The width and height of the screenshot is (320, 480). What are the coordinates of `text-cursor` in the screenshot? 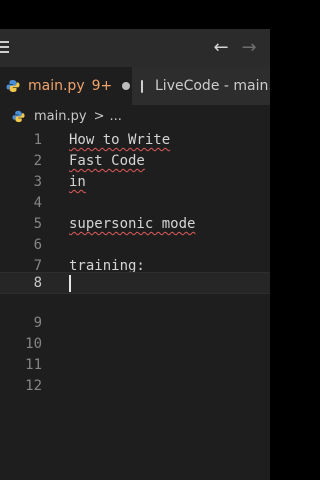 It's located at (70, 283).